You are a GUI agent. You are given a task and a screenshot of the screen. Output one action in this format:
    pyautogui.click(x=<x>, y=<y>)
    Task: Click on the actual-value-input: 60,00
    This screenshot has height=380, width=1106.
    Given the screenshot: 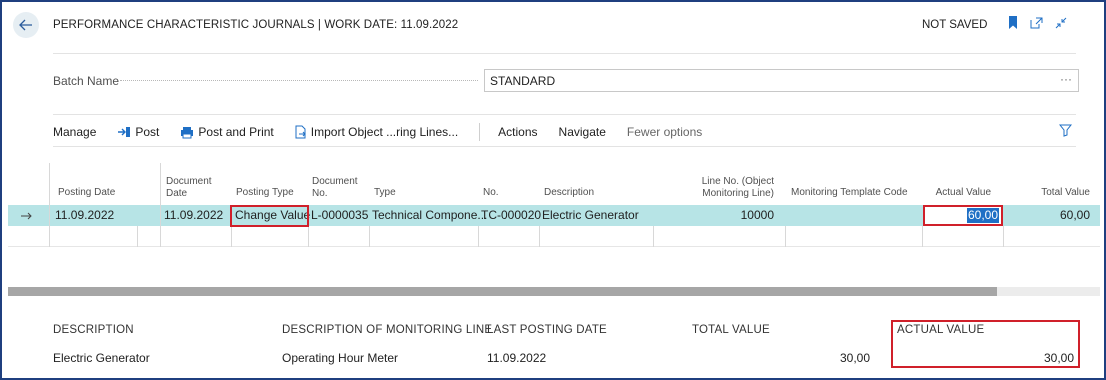 What is the action you would take?
    pyautogui.click(x=963, y=215)
    